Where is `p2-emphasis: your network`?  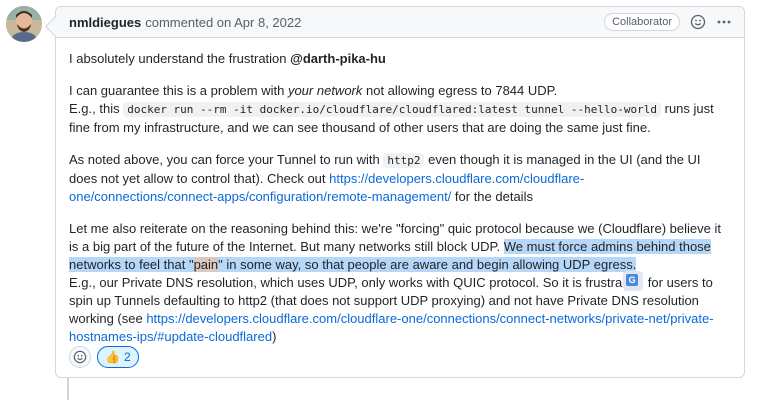 p2-emphasis: your network is located at coordinates (325, 90).